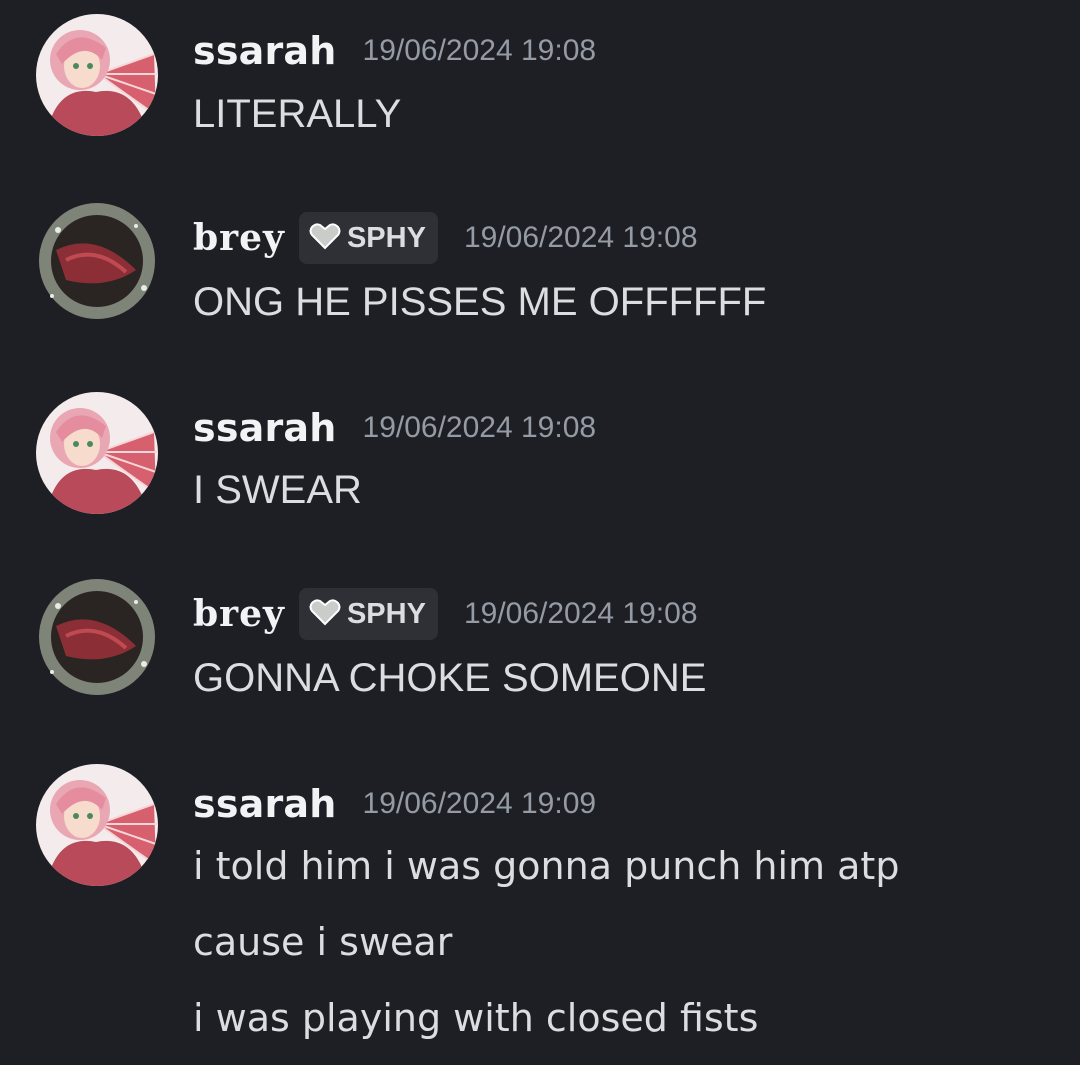 The image size is (1080, 1065). What do you see at coordinates (277, 490) in the screenshot?
I see `message-text: I SWEAR` at bounding box center [277, 490].